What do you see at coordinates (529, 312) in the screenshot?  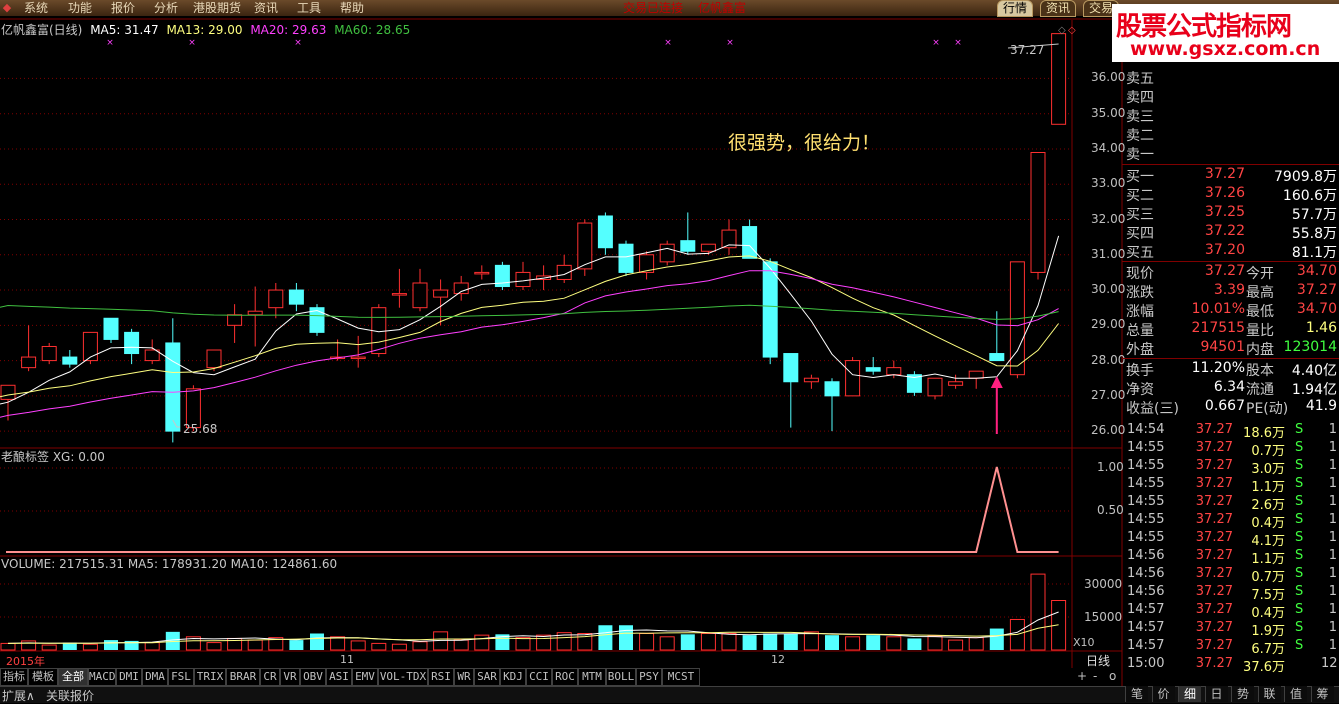 I see `ma60-line` at bounding box center [529, 312].